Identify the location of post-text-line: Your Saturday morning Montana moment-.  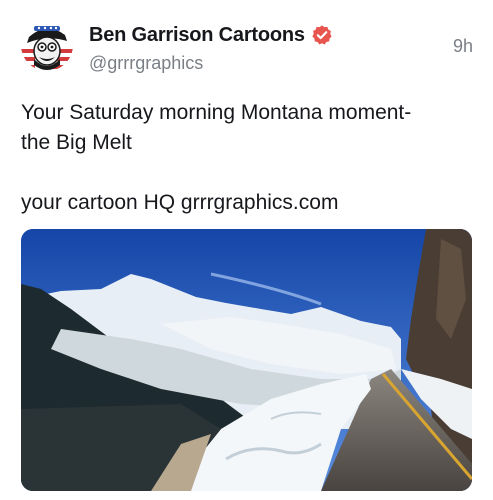
(216, 112).